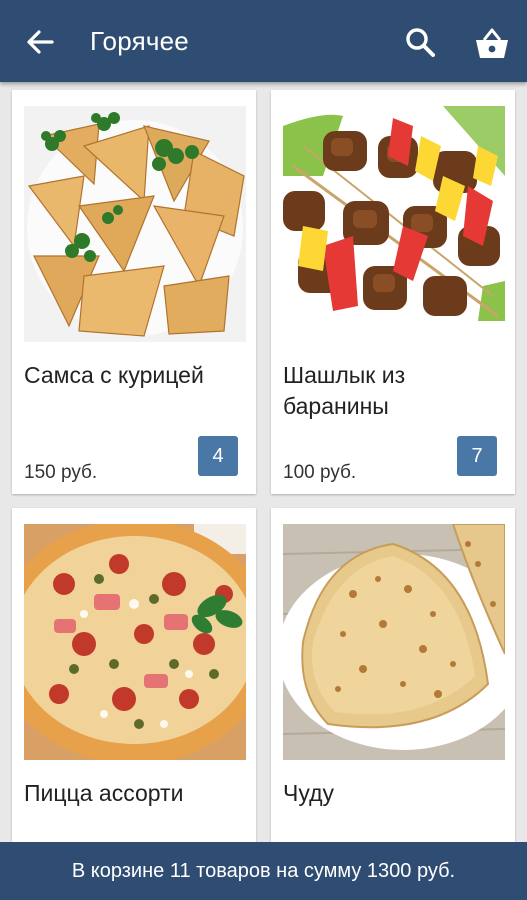 The image size is (527, 900). What do you see at coordinates (104, 793) in the screenshot?
I see `product-name: Пицца ассорти` at bounding box center [104, 793].